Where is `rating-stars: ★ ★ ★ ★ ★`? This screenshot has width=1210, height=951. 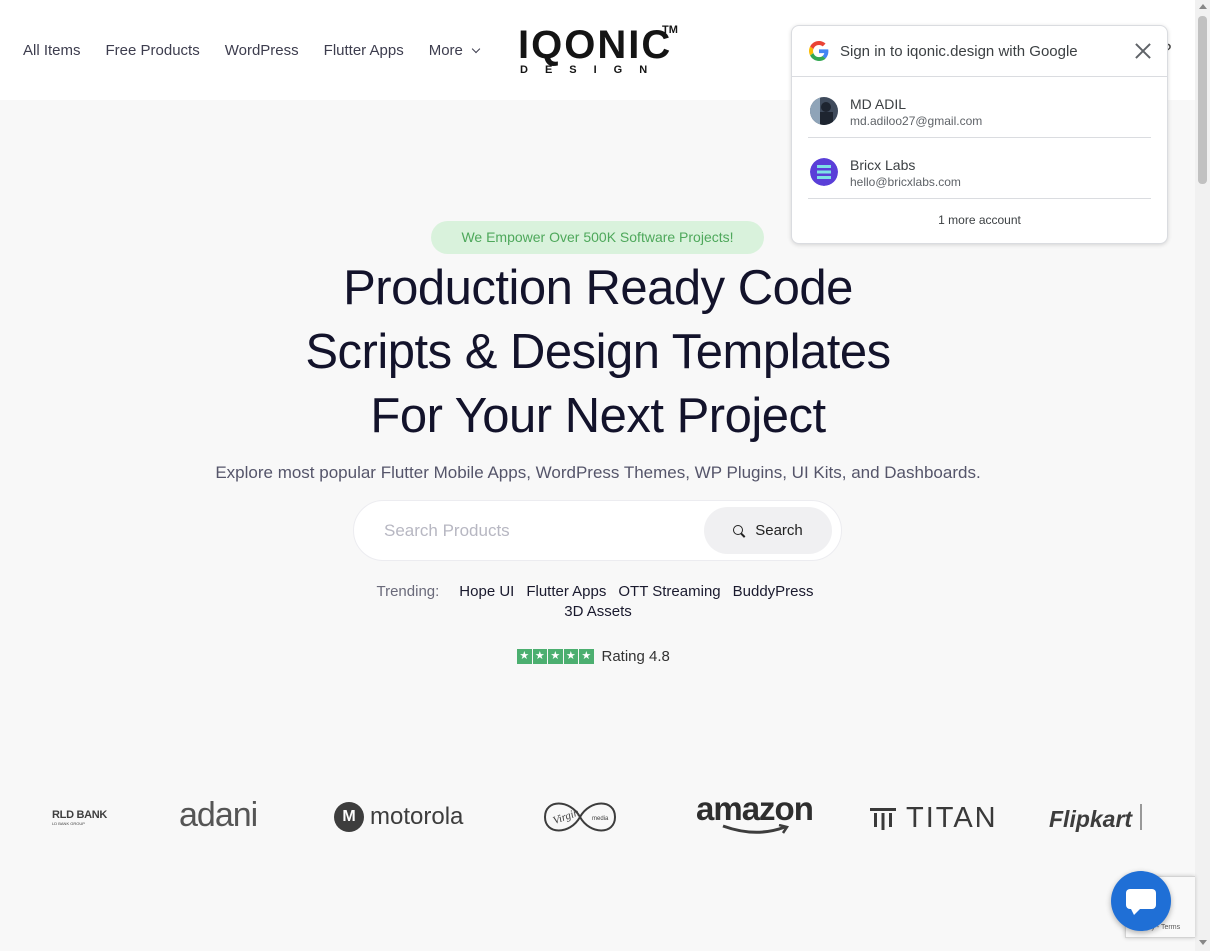
rating-stars: ★ ★ ★ ★ ★ is located at coordinates (555, 656).